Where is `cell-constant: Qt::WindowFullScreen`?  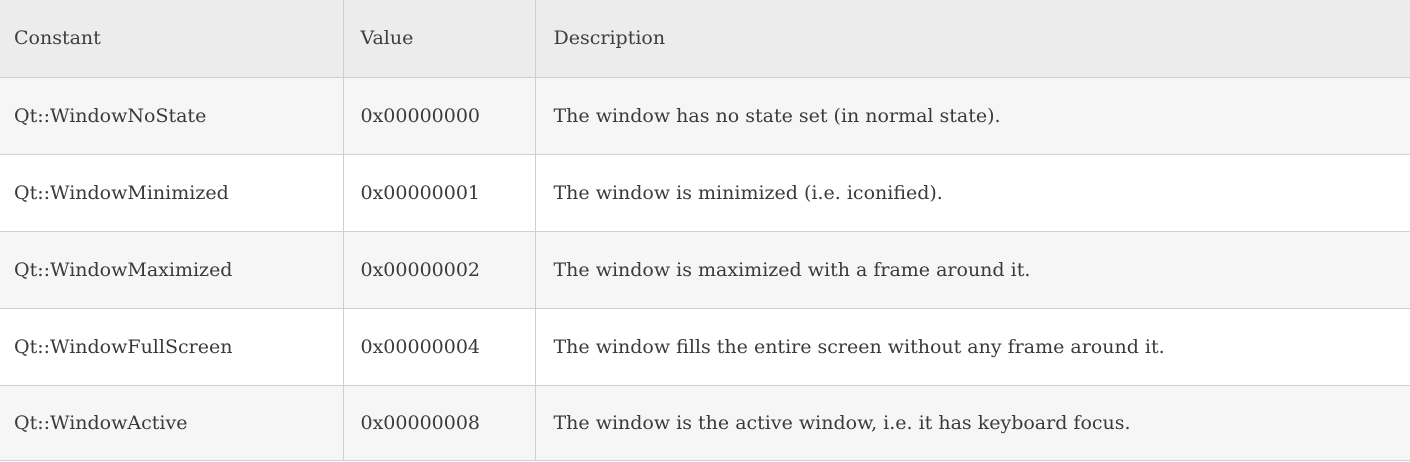
cell-constant: Qt::WindowFullScreen is located at coordinates (172, 347).